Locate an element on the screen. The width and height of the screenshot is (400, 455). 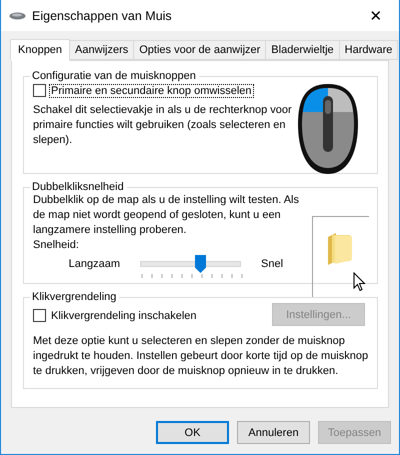
group-title: Klikvergrendeling is located at coordinates (74, 297).